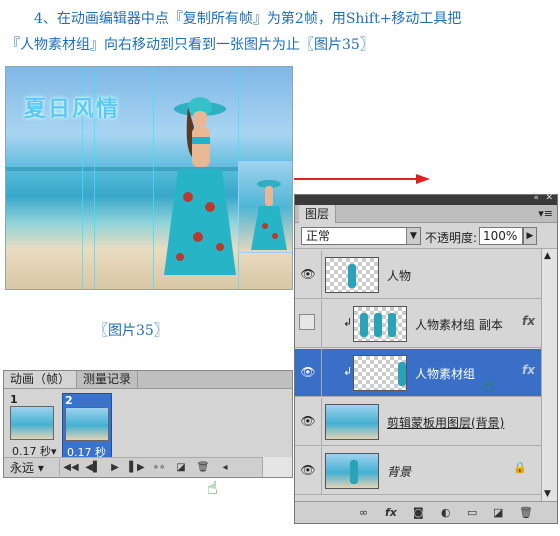 Image resolution: width=560 pixels, height=536 pixels. I want to click on layer-row-clip-mask-background: 👁 剪辑蒙板用图层(背景), so click(426, 422).